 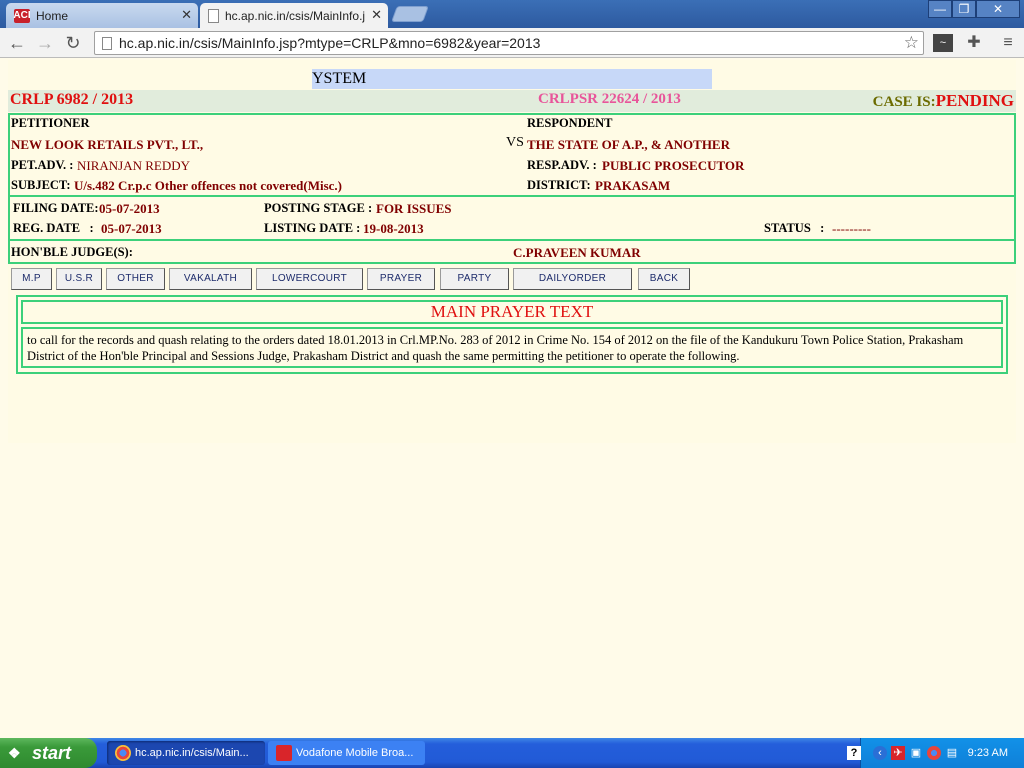 What do you see at coordinates (628, 144) in the screenshot?
I see `respondent-name: THE STATE OF A.P., & ANOTHER` at bounding box center [628, 144].